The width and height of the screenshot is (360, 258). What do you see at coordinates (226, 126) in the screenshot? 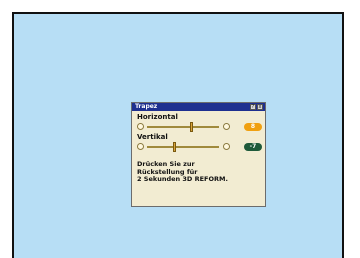
I see `horizontal-increase-icon` at bounding box center [226, 126].